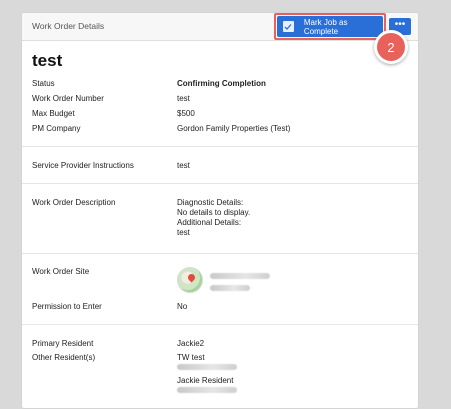  What do you see at coordinates (83, 165) in the screenshot?
I see `field-label: Service Provider Instructions` at bounding box center [83, 165].